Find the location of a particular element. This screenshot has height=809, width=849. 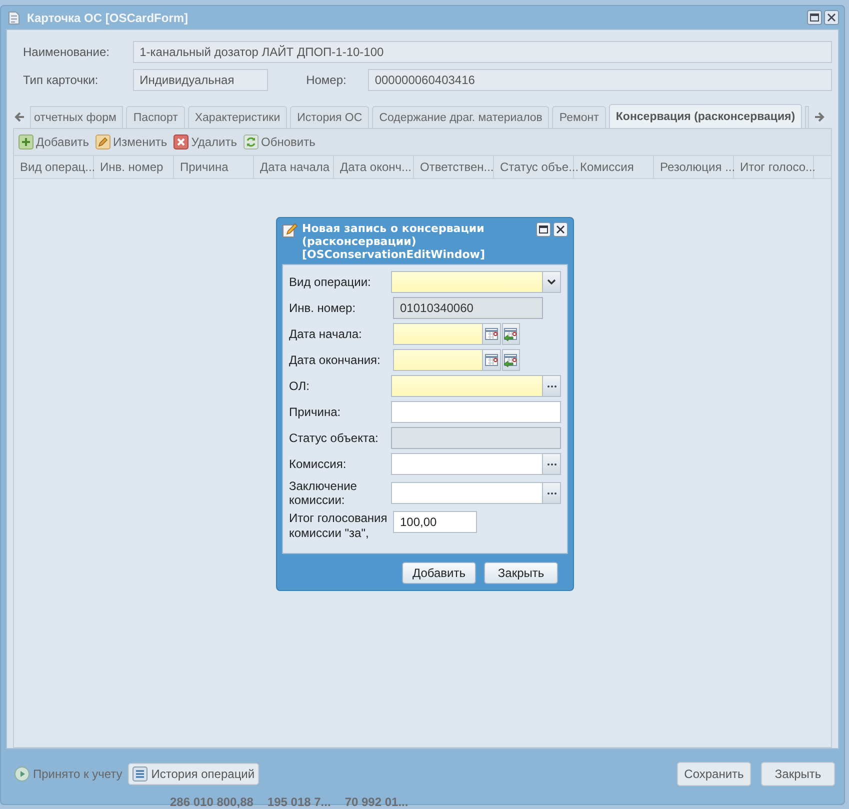

field-label: ОЛ: is located at coordinates (299, 386).